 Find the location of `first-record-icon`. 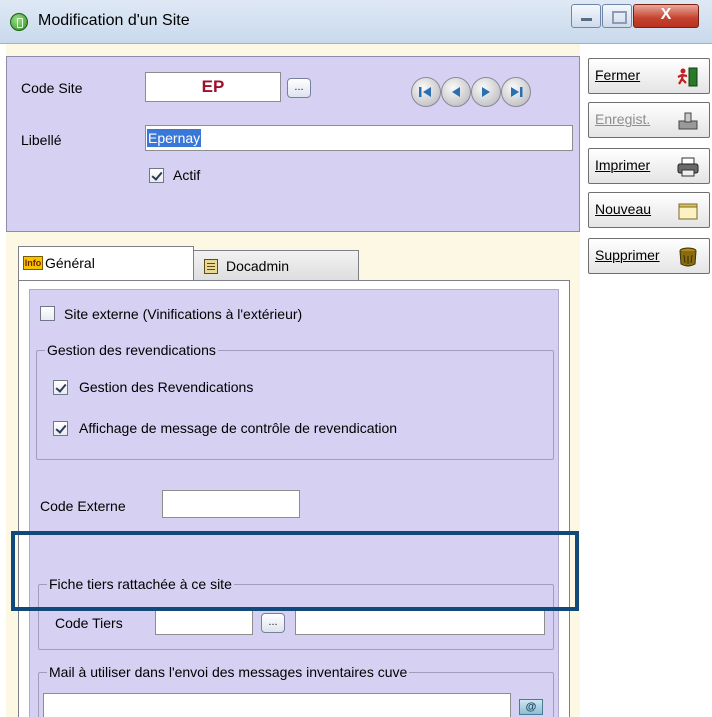

first-record-icon is located at coordinates (425, 92).